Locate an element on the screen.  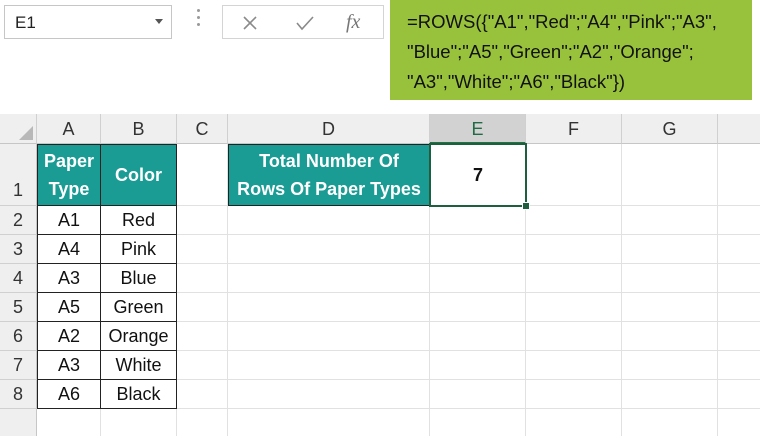
cell-color: Red is located at coordinates (138, 220).